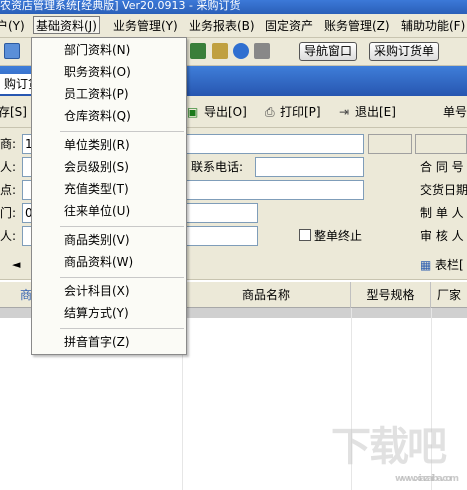 The height and width of the screenshot is (490, 467). I want to click on col-spec: 型号规格, so click(391, 295).